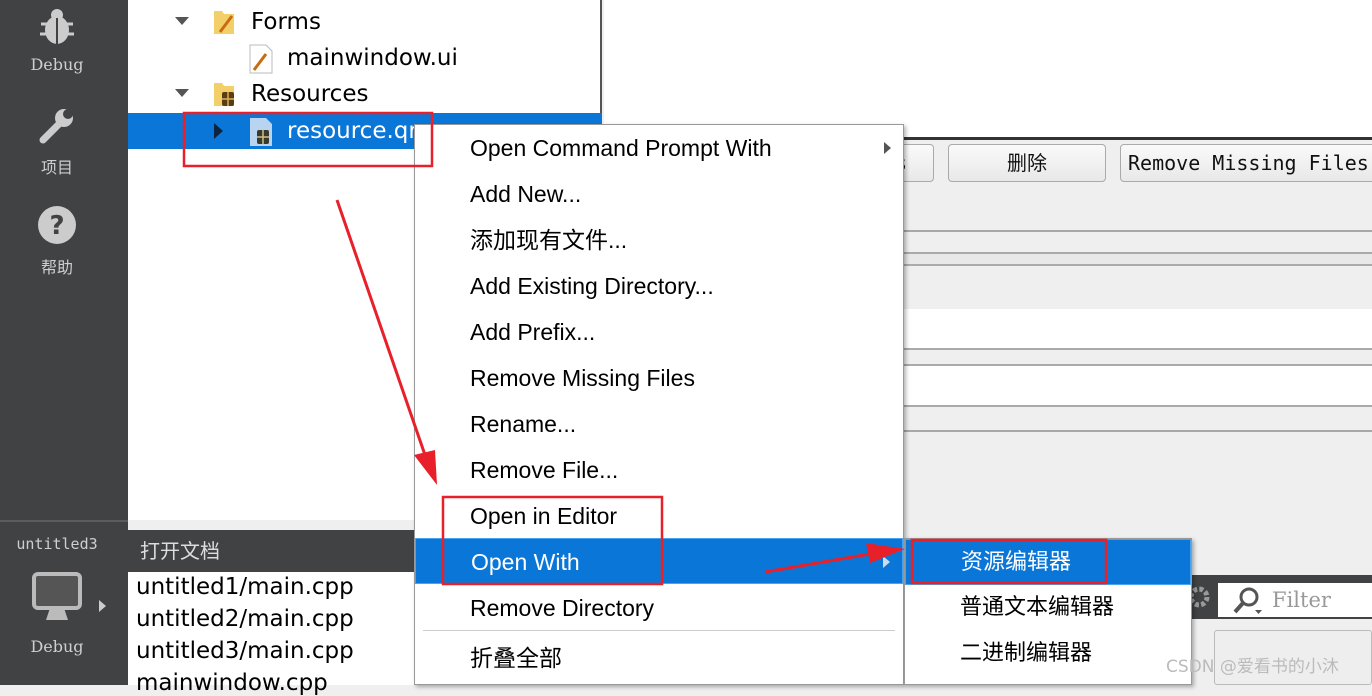 Image resolution: width=1372 pixels, height=696 pixels. What do you see at coordinates (621, 148) in the screenshot?
I see `menu-label: Open Command Prompt With` at bounding box center [621, 148].